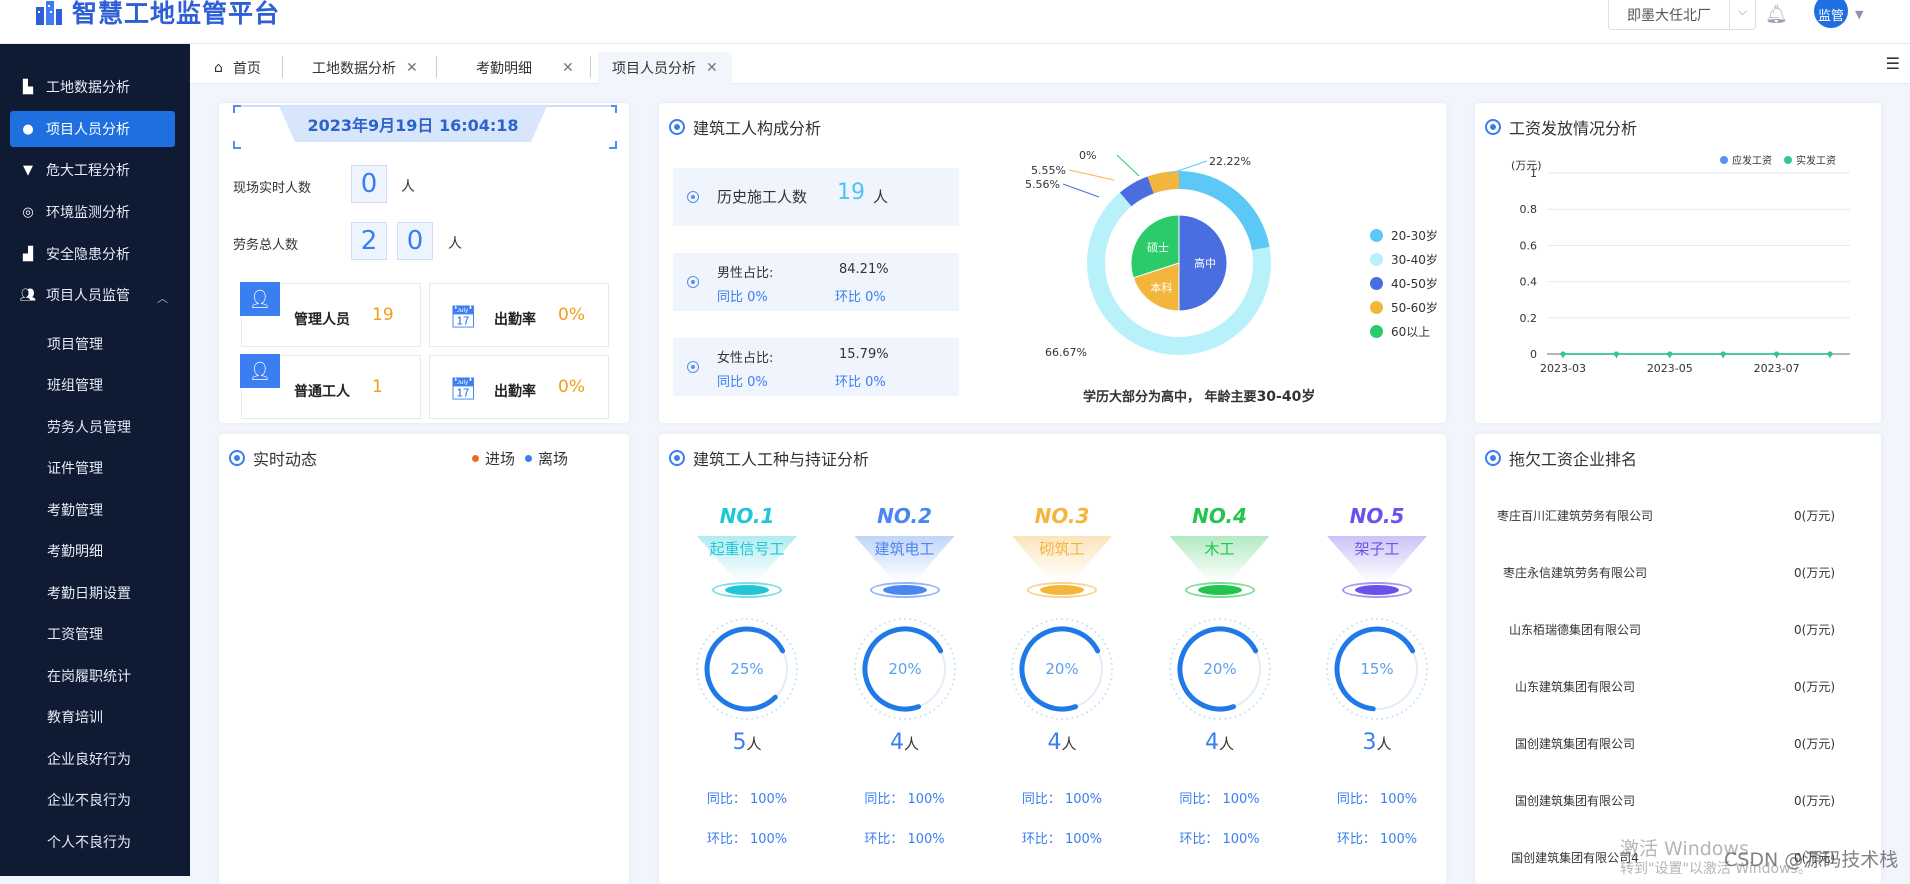 This screenshot has width=1910, height=884. Describe the element at coordinates (89, 593) in the screenshot. I see `sidebar-sub-attendance-date: 考勤日期设置` at that location.